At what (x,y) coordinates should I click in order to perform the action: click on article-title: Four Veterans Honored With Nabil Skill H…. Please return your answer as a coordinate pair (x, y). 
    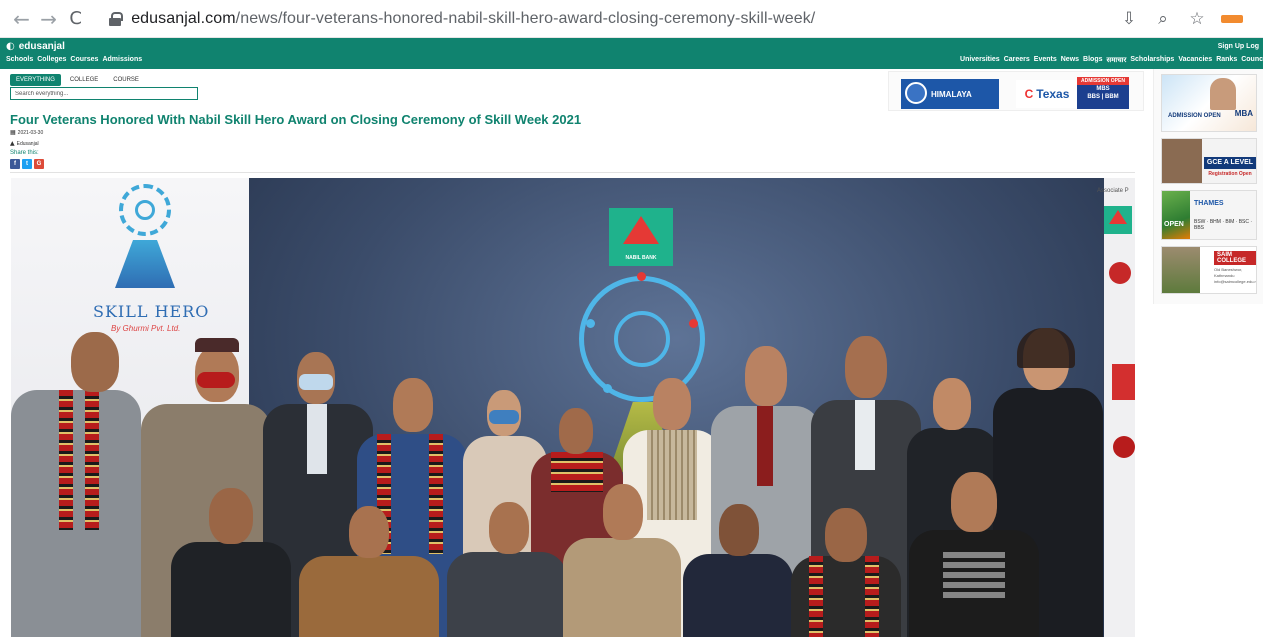
    Looking at the image, I should click on (296, 119).